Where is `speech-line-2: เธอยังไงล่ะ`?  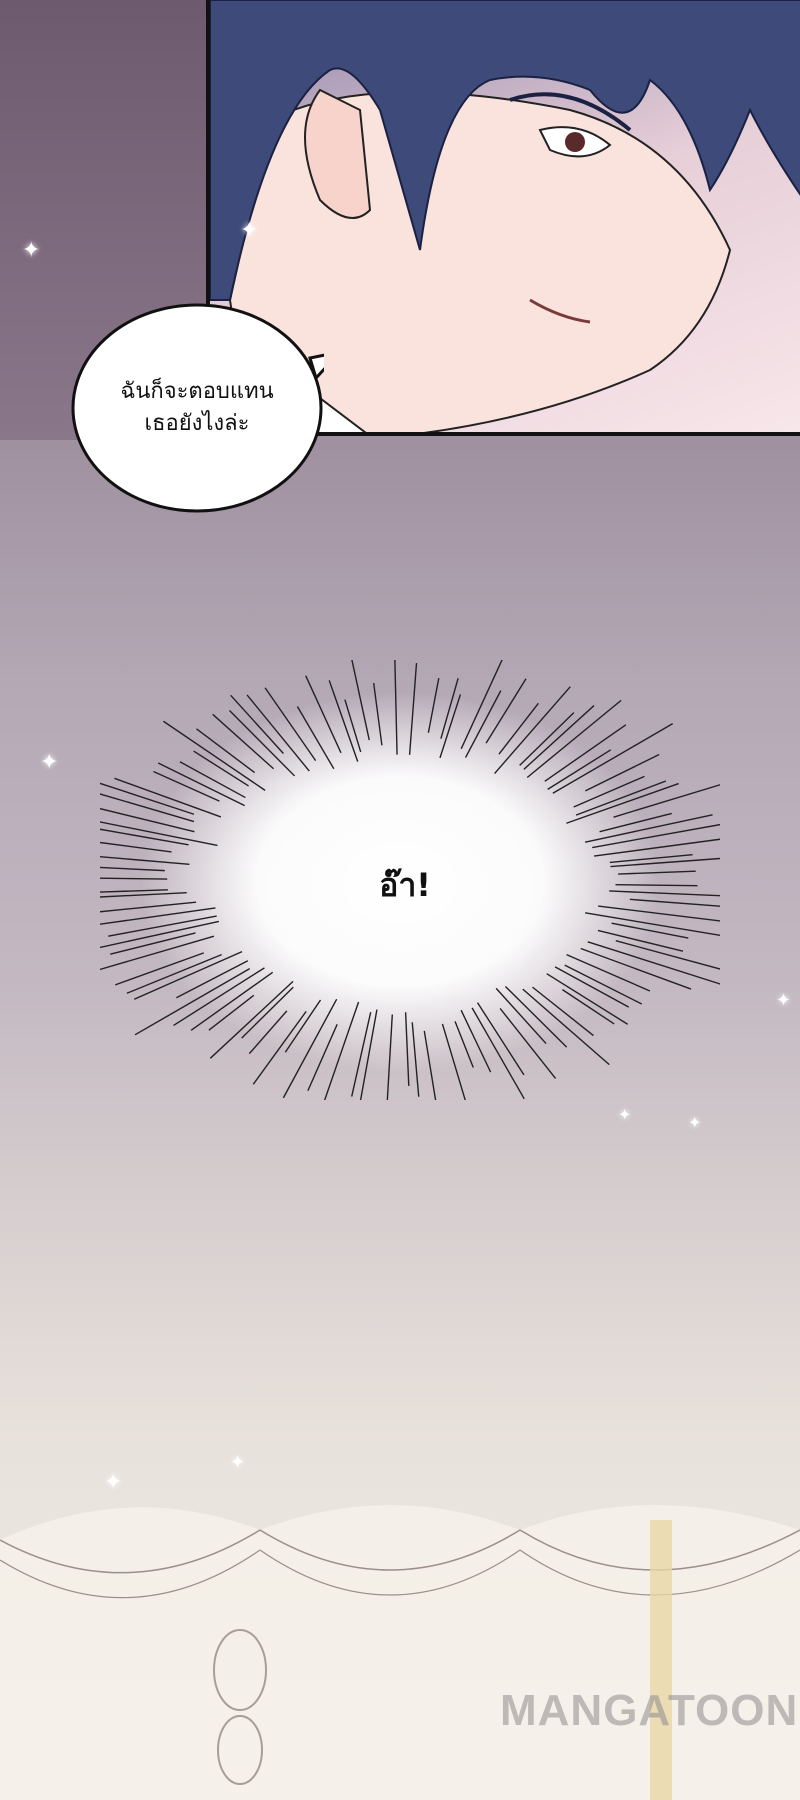 speech-line-2: เธอยังไงล่ะ is located at coordinates (197, 423).